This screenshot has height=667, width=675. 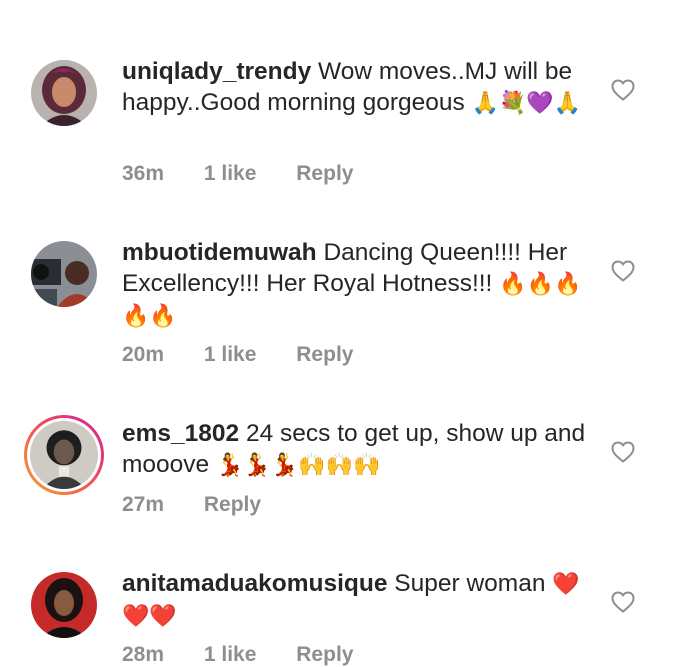 I want to click on comment-username: ems_1802, so click(x=180, y=433).